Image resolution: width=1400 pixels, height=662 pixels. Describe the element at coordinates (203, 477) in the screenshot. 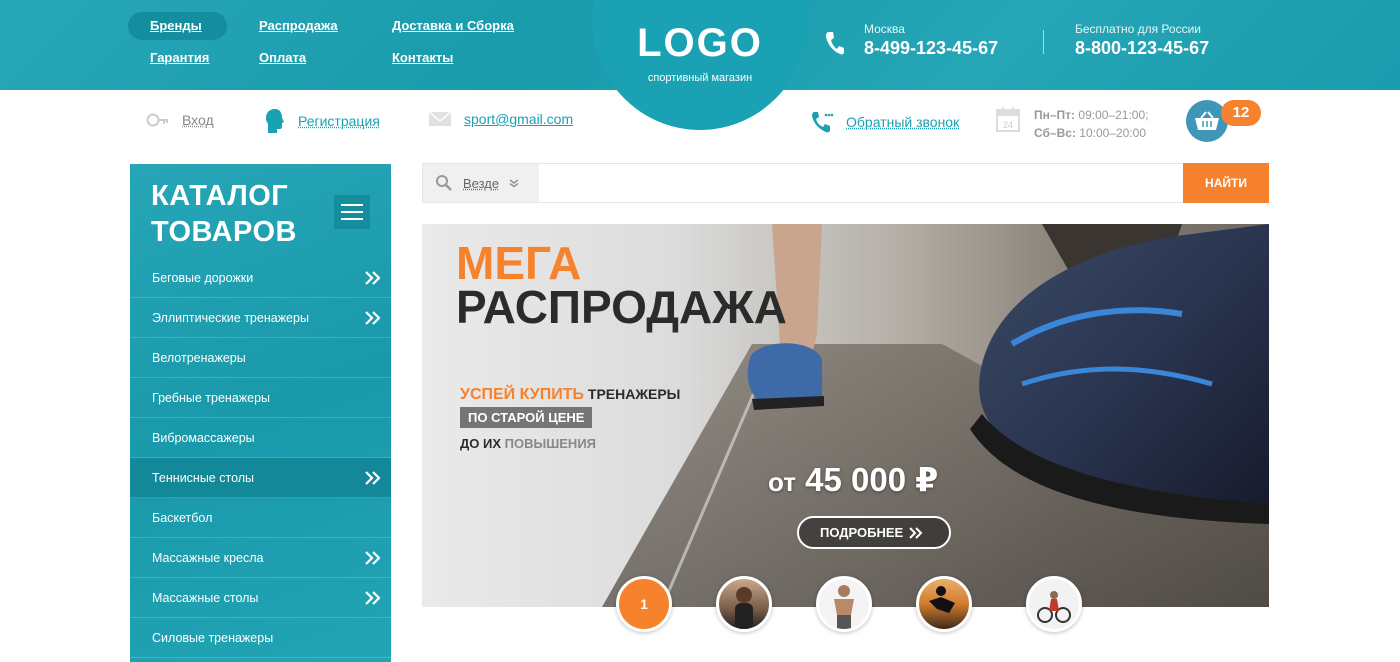

I see `catalog-item-label: Теннисные столы` at that location.